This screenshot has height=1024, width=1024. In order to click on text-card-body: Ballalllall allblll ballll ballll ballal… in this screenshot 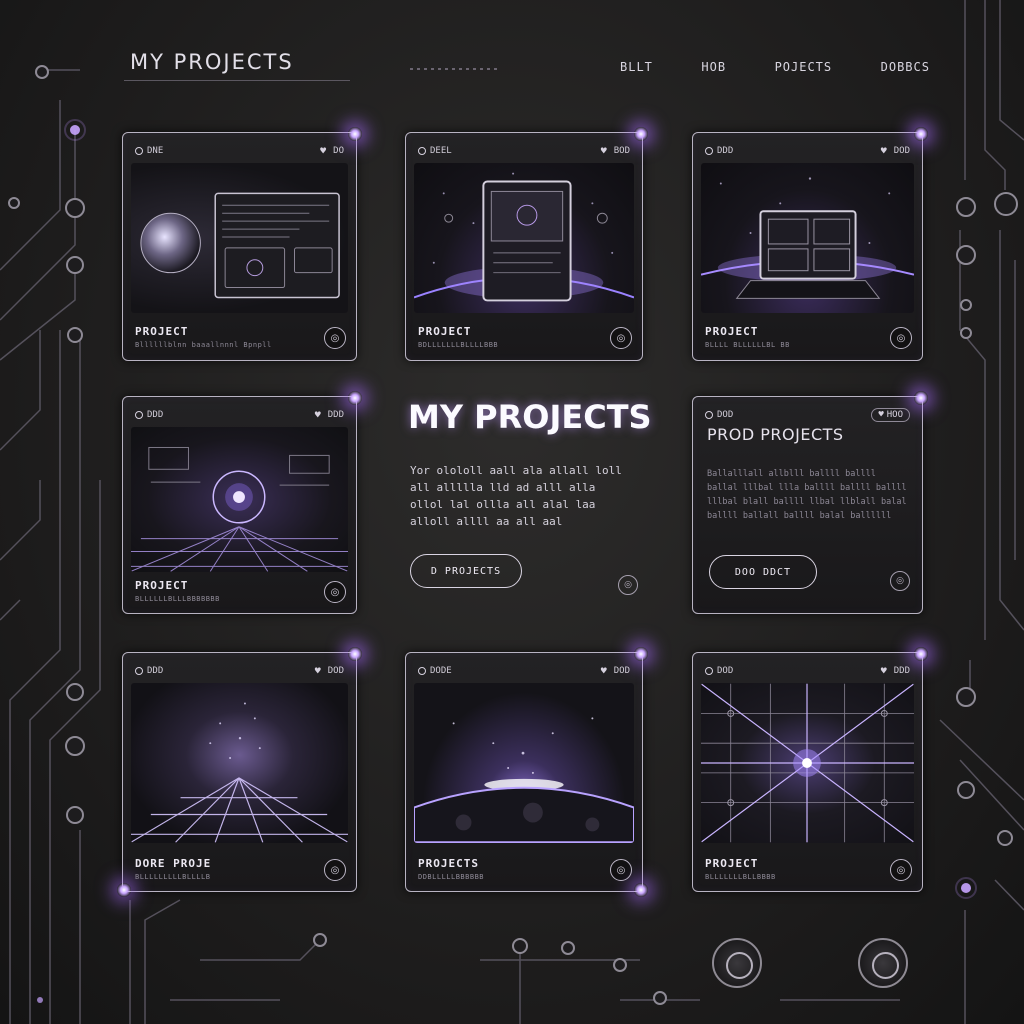, I will do `click(807, 495)`.